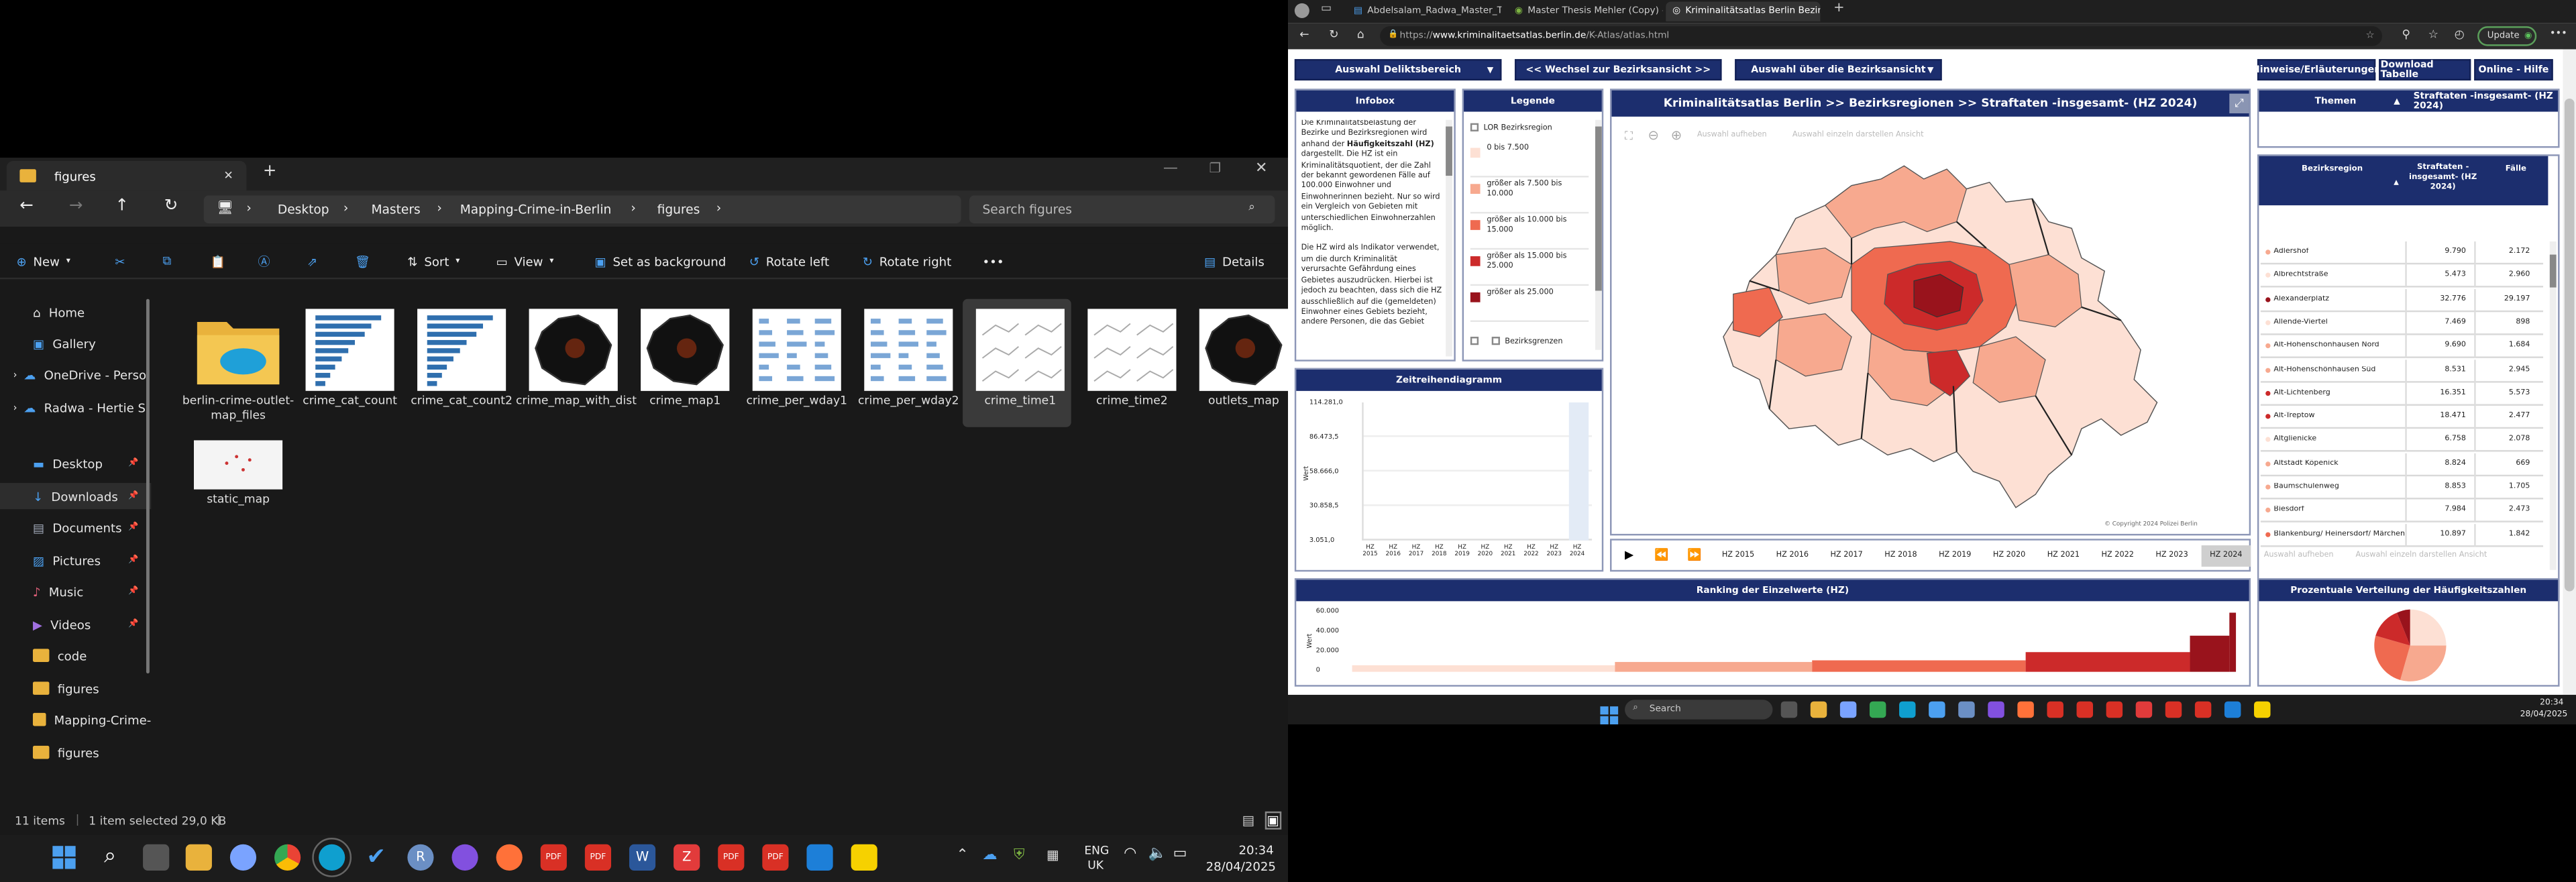 This screenshot has width=2576, height=882. What do you see at coordinates (1737, 556) in the screenshot?
I see `year-button: HZ 2015` at bounding box center [1737, 556].